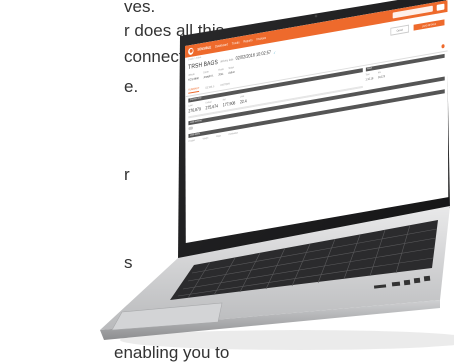 The width and height of the screenshot is (454, 364). I want to click on search-button, so click(440, 7).